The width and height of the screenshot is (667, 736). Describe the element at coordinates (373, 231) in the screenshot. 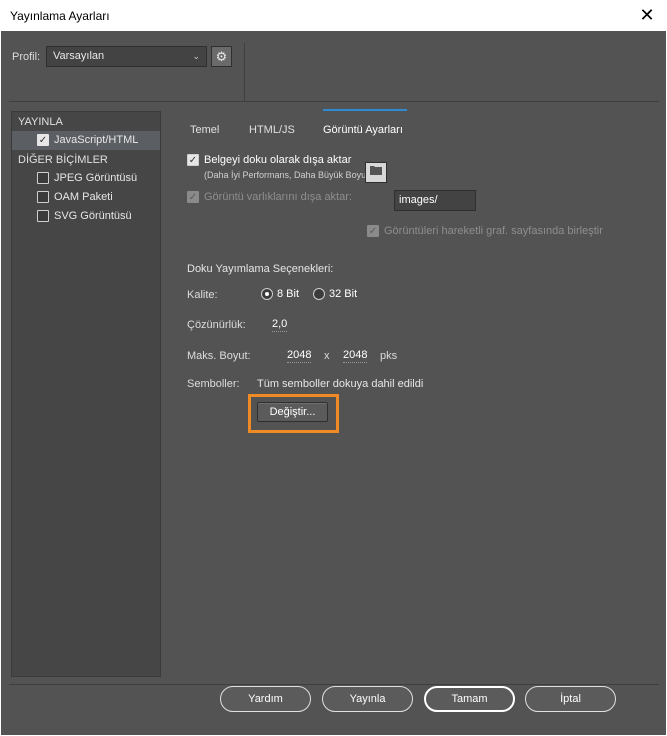

I see `merge-sprite-checkbox: ✓` at that location.